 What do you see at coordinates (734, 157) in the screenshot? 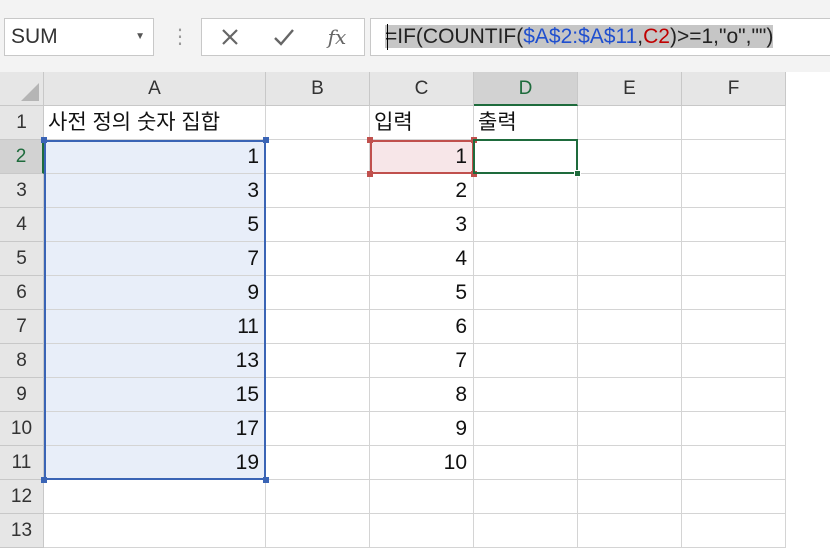
I see `cell-f2` at bounding box center [734, 157].